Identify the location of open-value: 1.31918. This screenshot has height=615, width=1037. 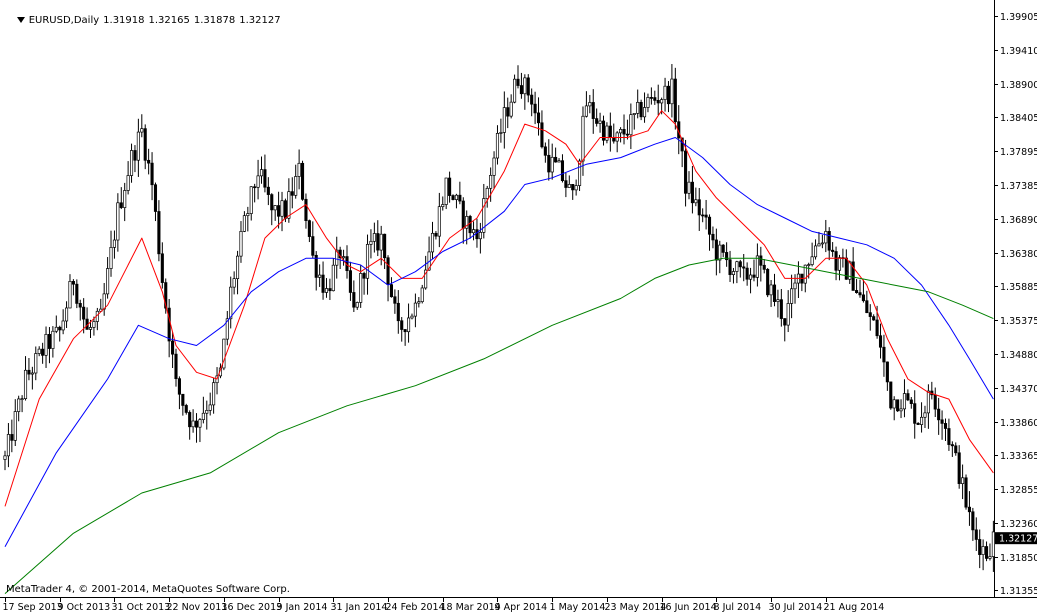
(124, 20).